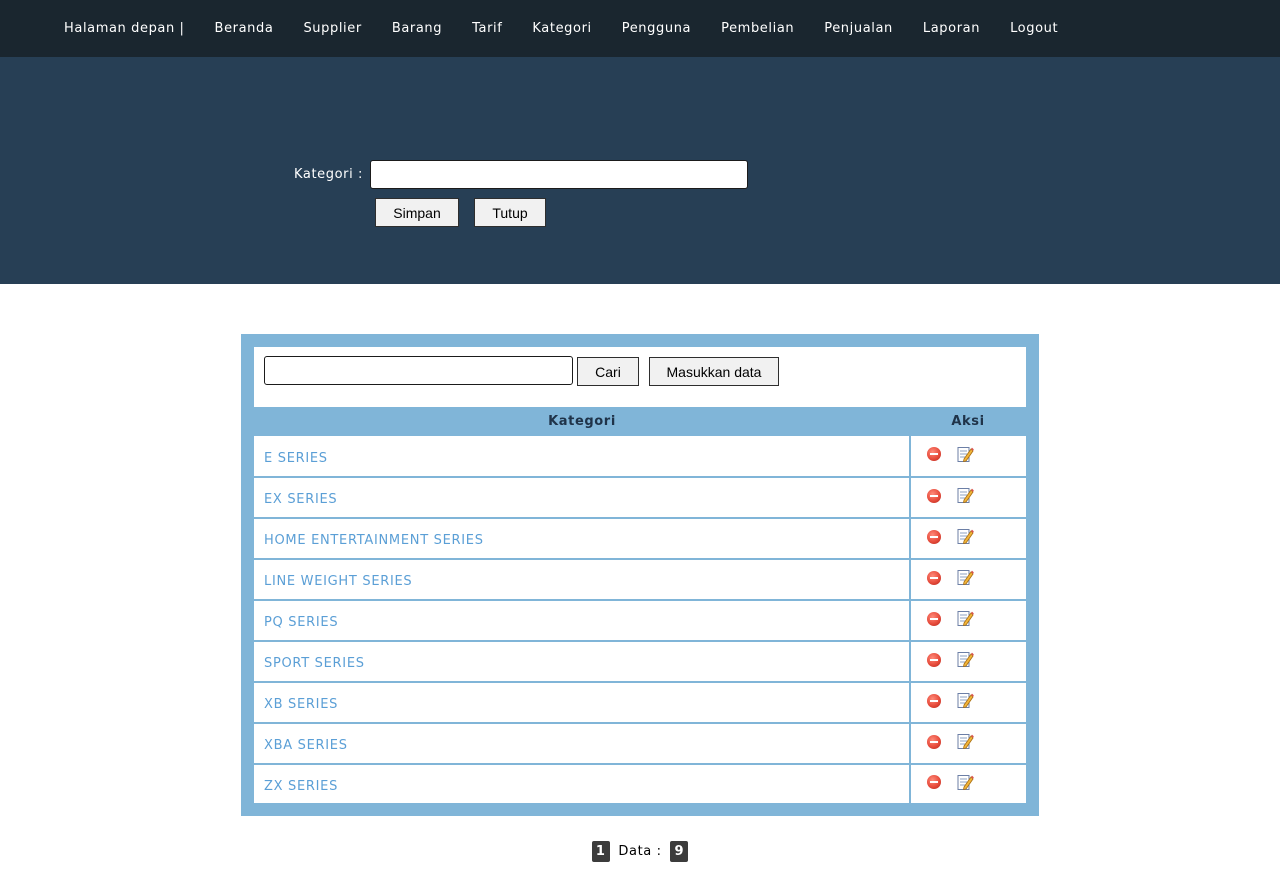  I want to click on column-header-aksi: Aksi, so click(968, 421).